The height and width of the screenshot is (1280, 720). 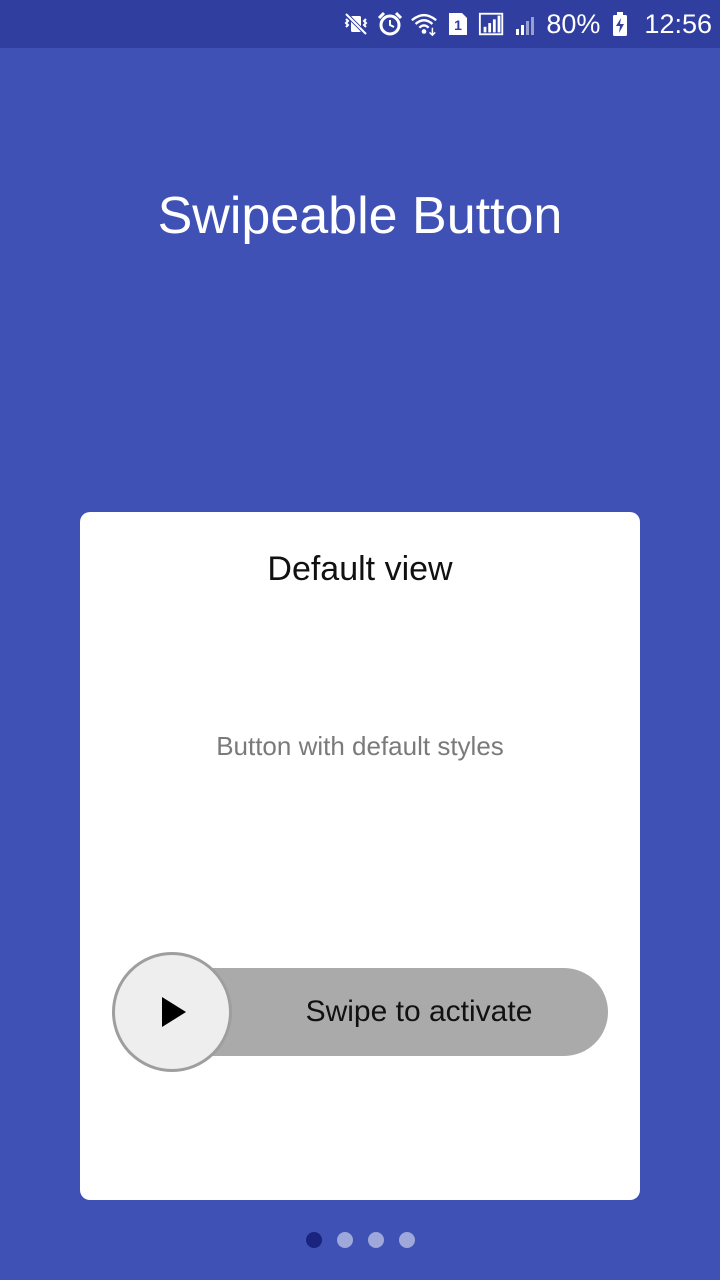 I want to click on status-icons: 1 80% 12:56, so click(x=527, y=24).